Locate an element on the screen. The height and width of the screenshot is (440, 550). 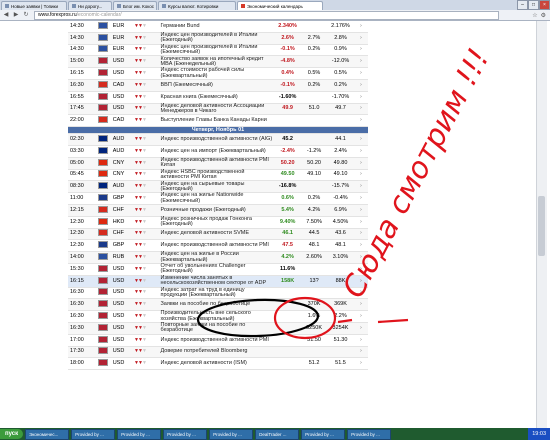
event-name: Индекс деловой активности (ISM) is located at coordinates (216, 364).